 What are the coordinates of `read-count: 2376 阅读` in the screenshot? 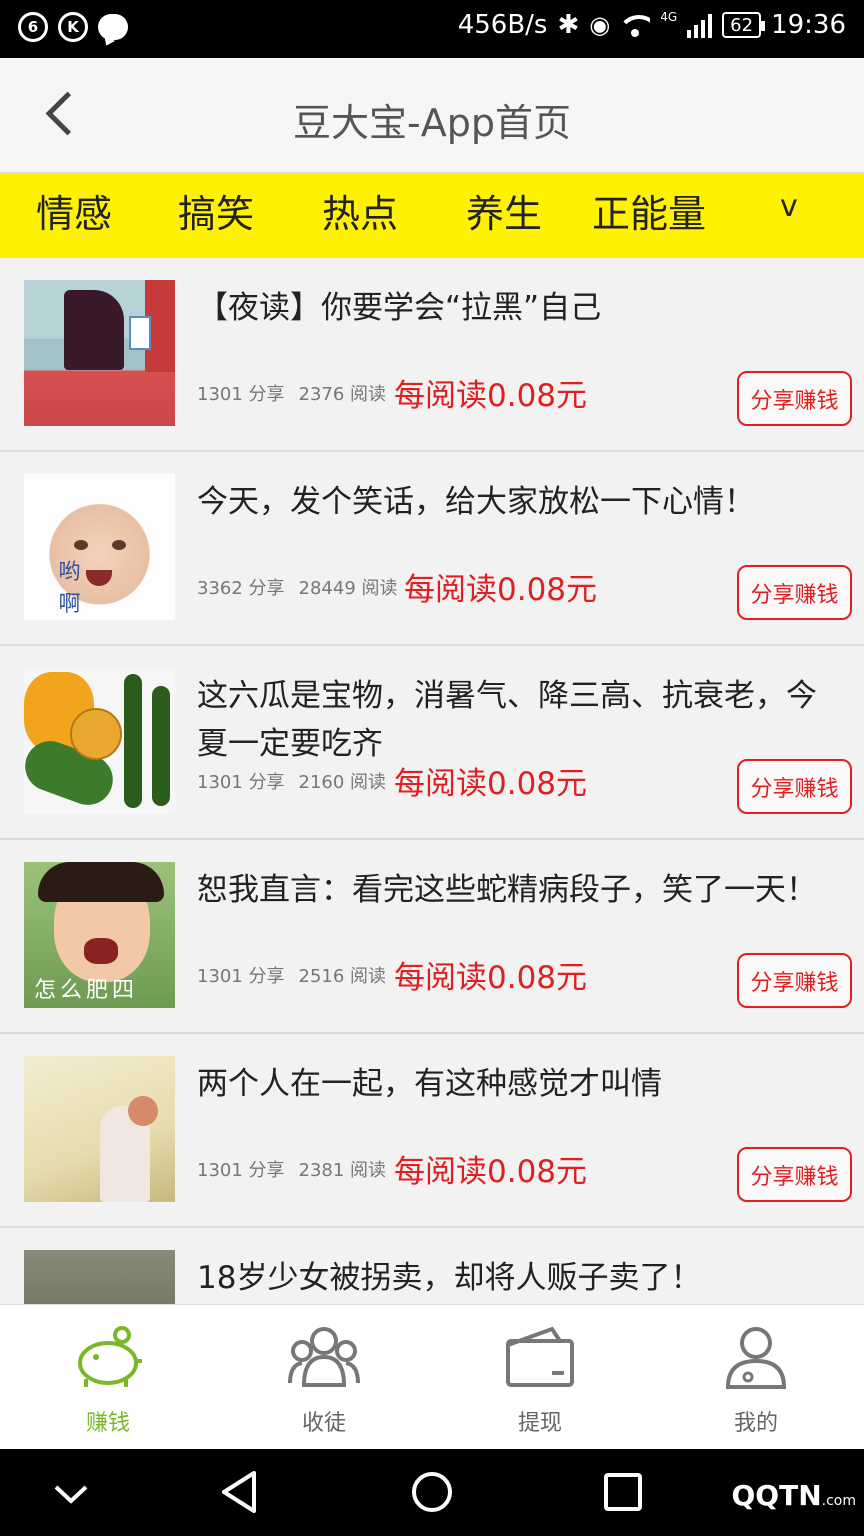 It's located at (342, 394).